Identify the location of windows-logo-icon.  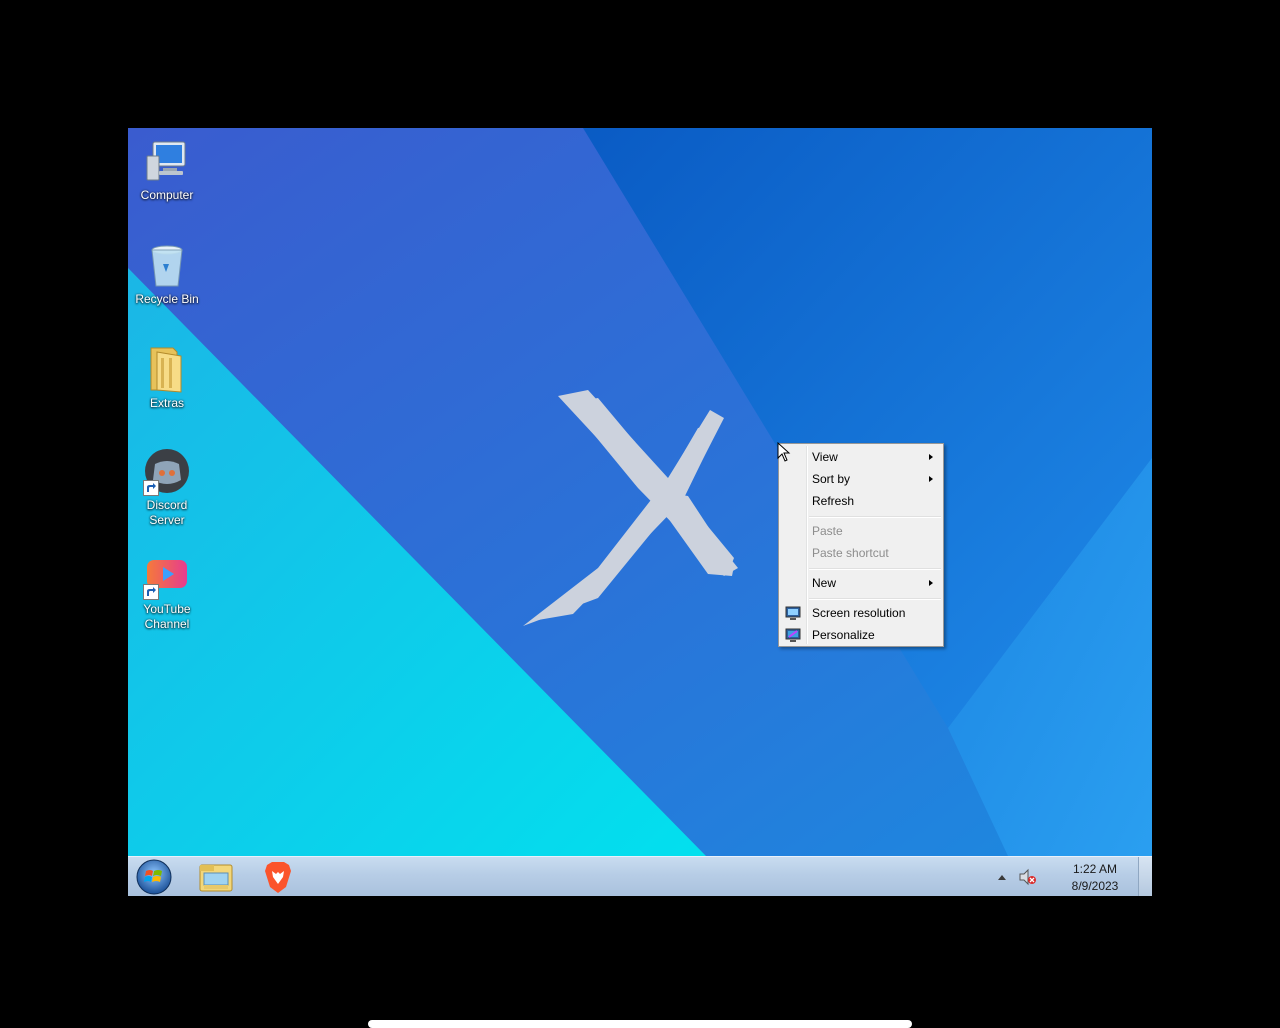
(154, 877).